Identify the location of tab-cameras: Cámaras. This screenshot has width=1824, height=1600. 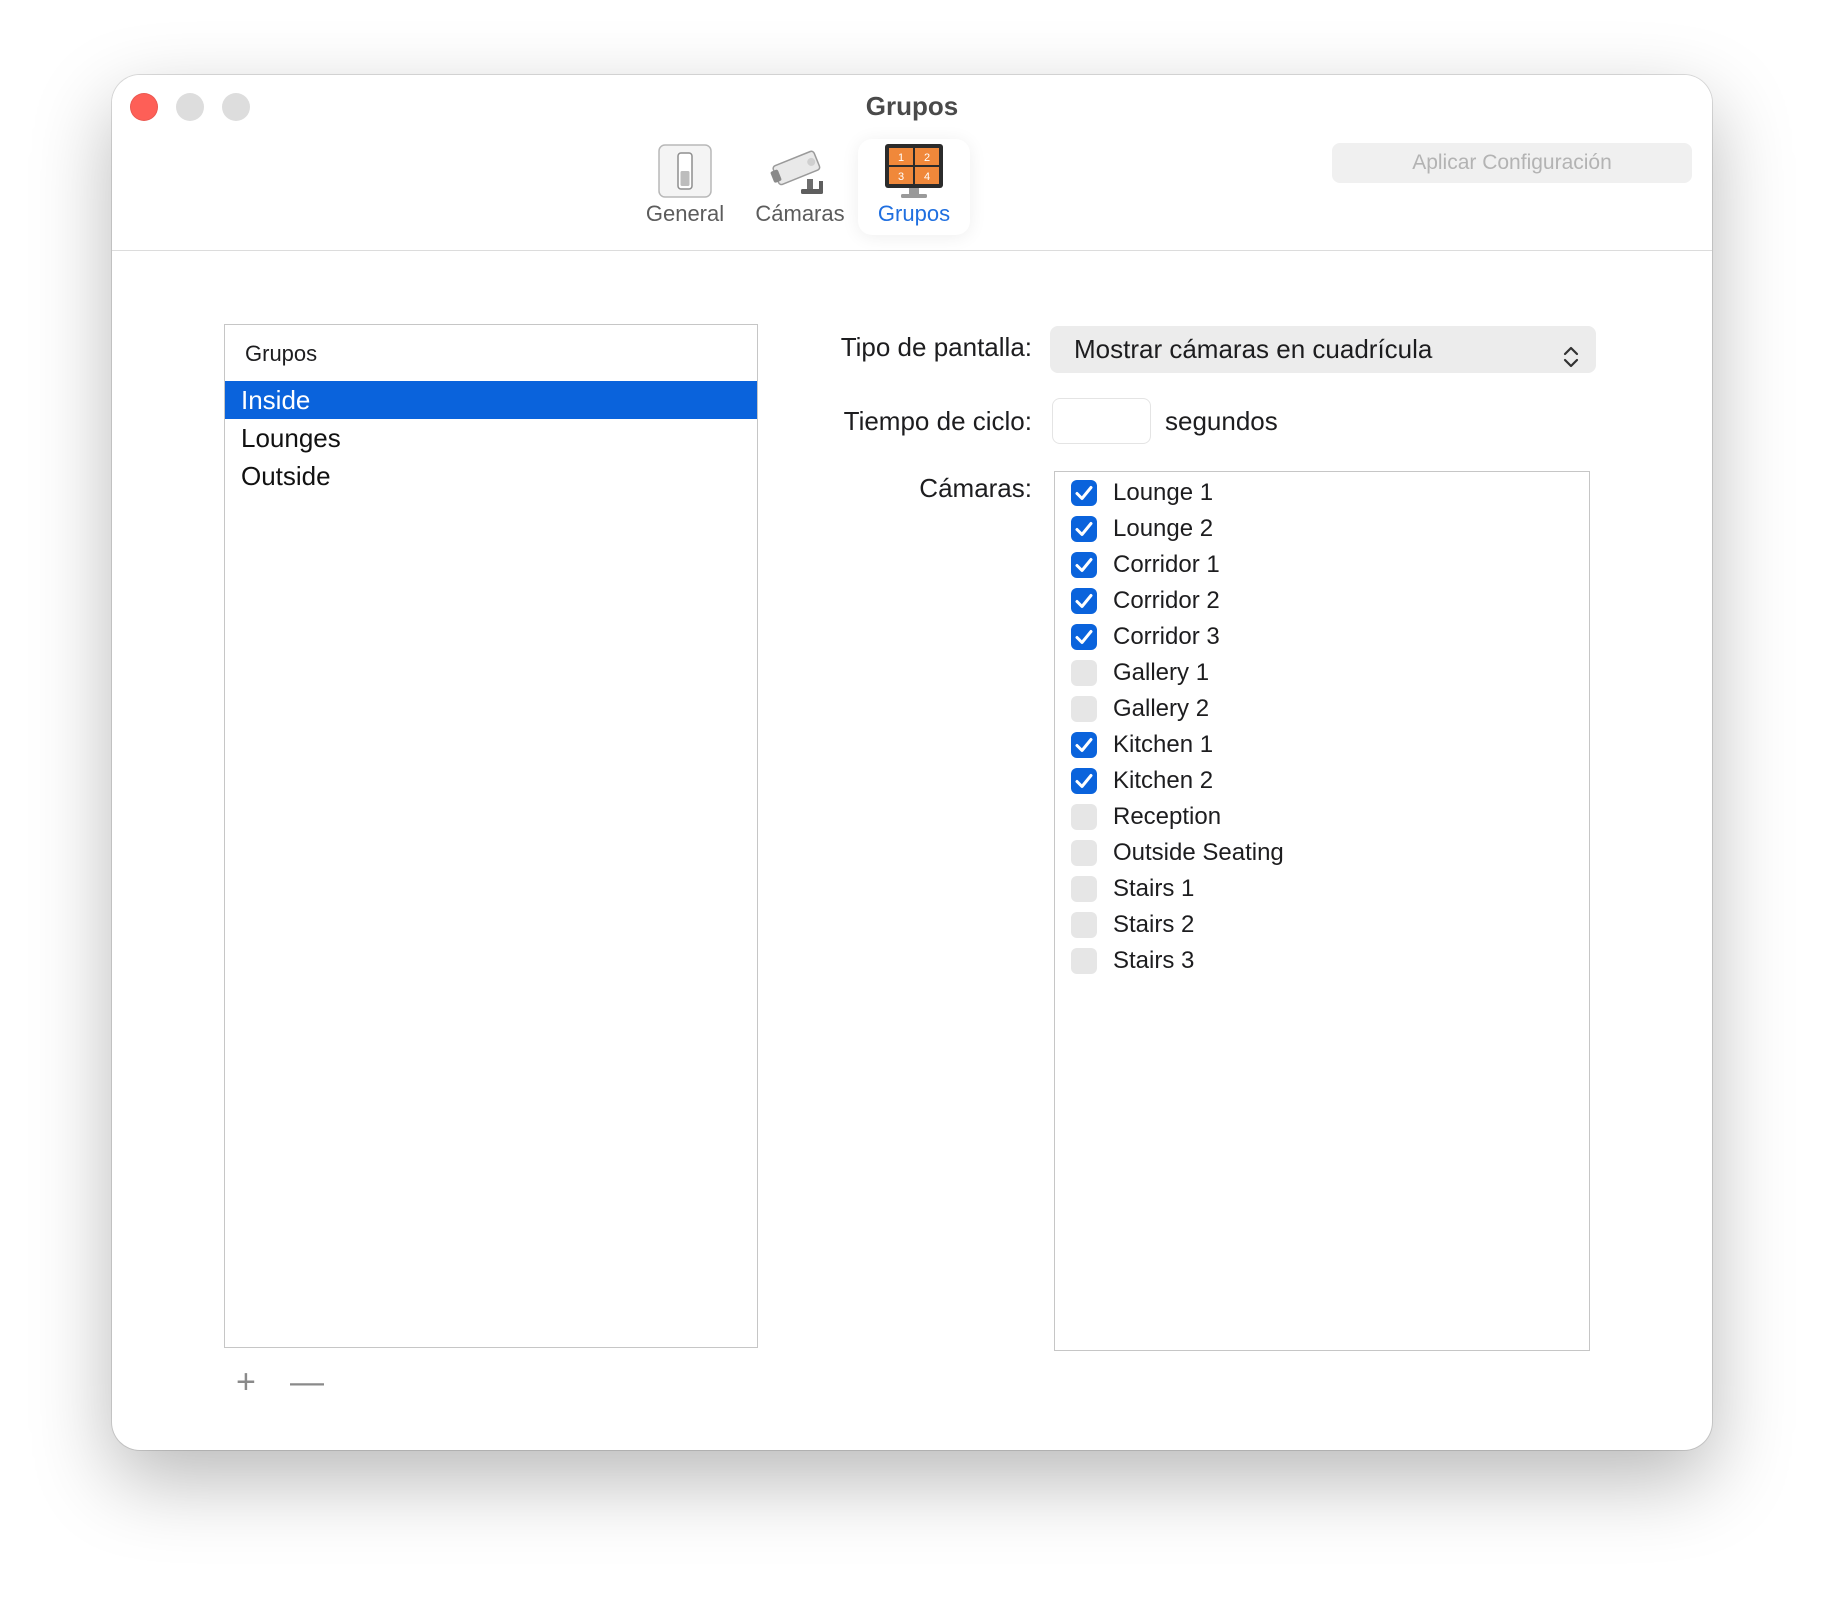
(800, 187).